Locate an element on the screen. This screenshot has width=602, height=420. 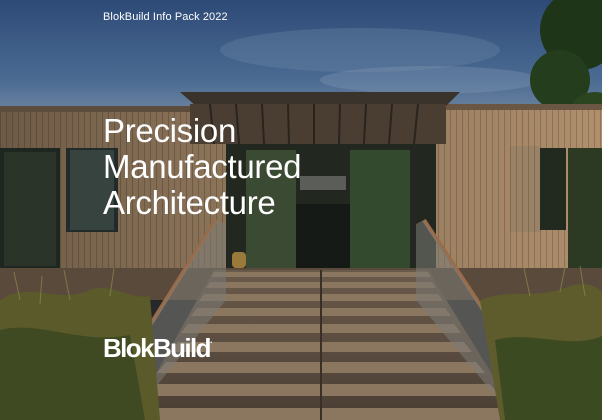
headline-line-2: Manufactured is located at coordinates (202, 166).